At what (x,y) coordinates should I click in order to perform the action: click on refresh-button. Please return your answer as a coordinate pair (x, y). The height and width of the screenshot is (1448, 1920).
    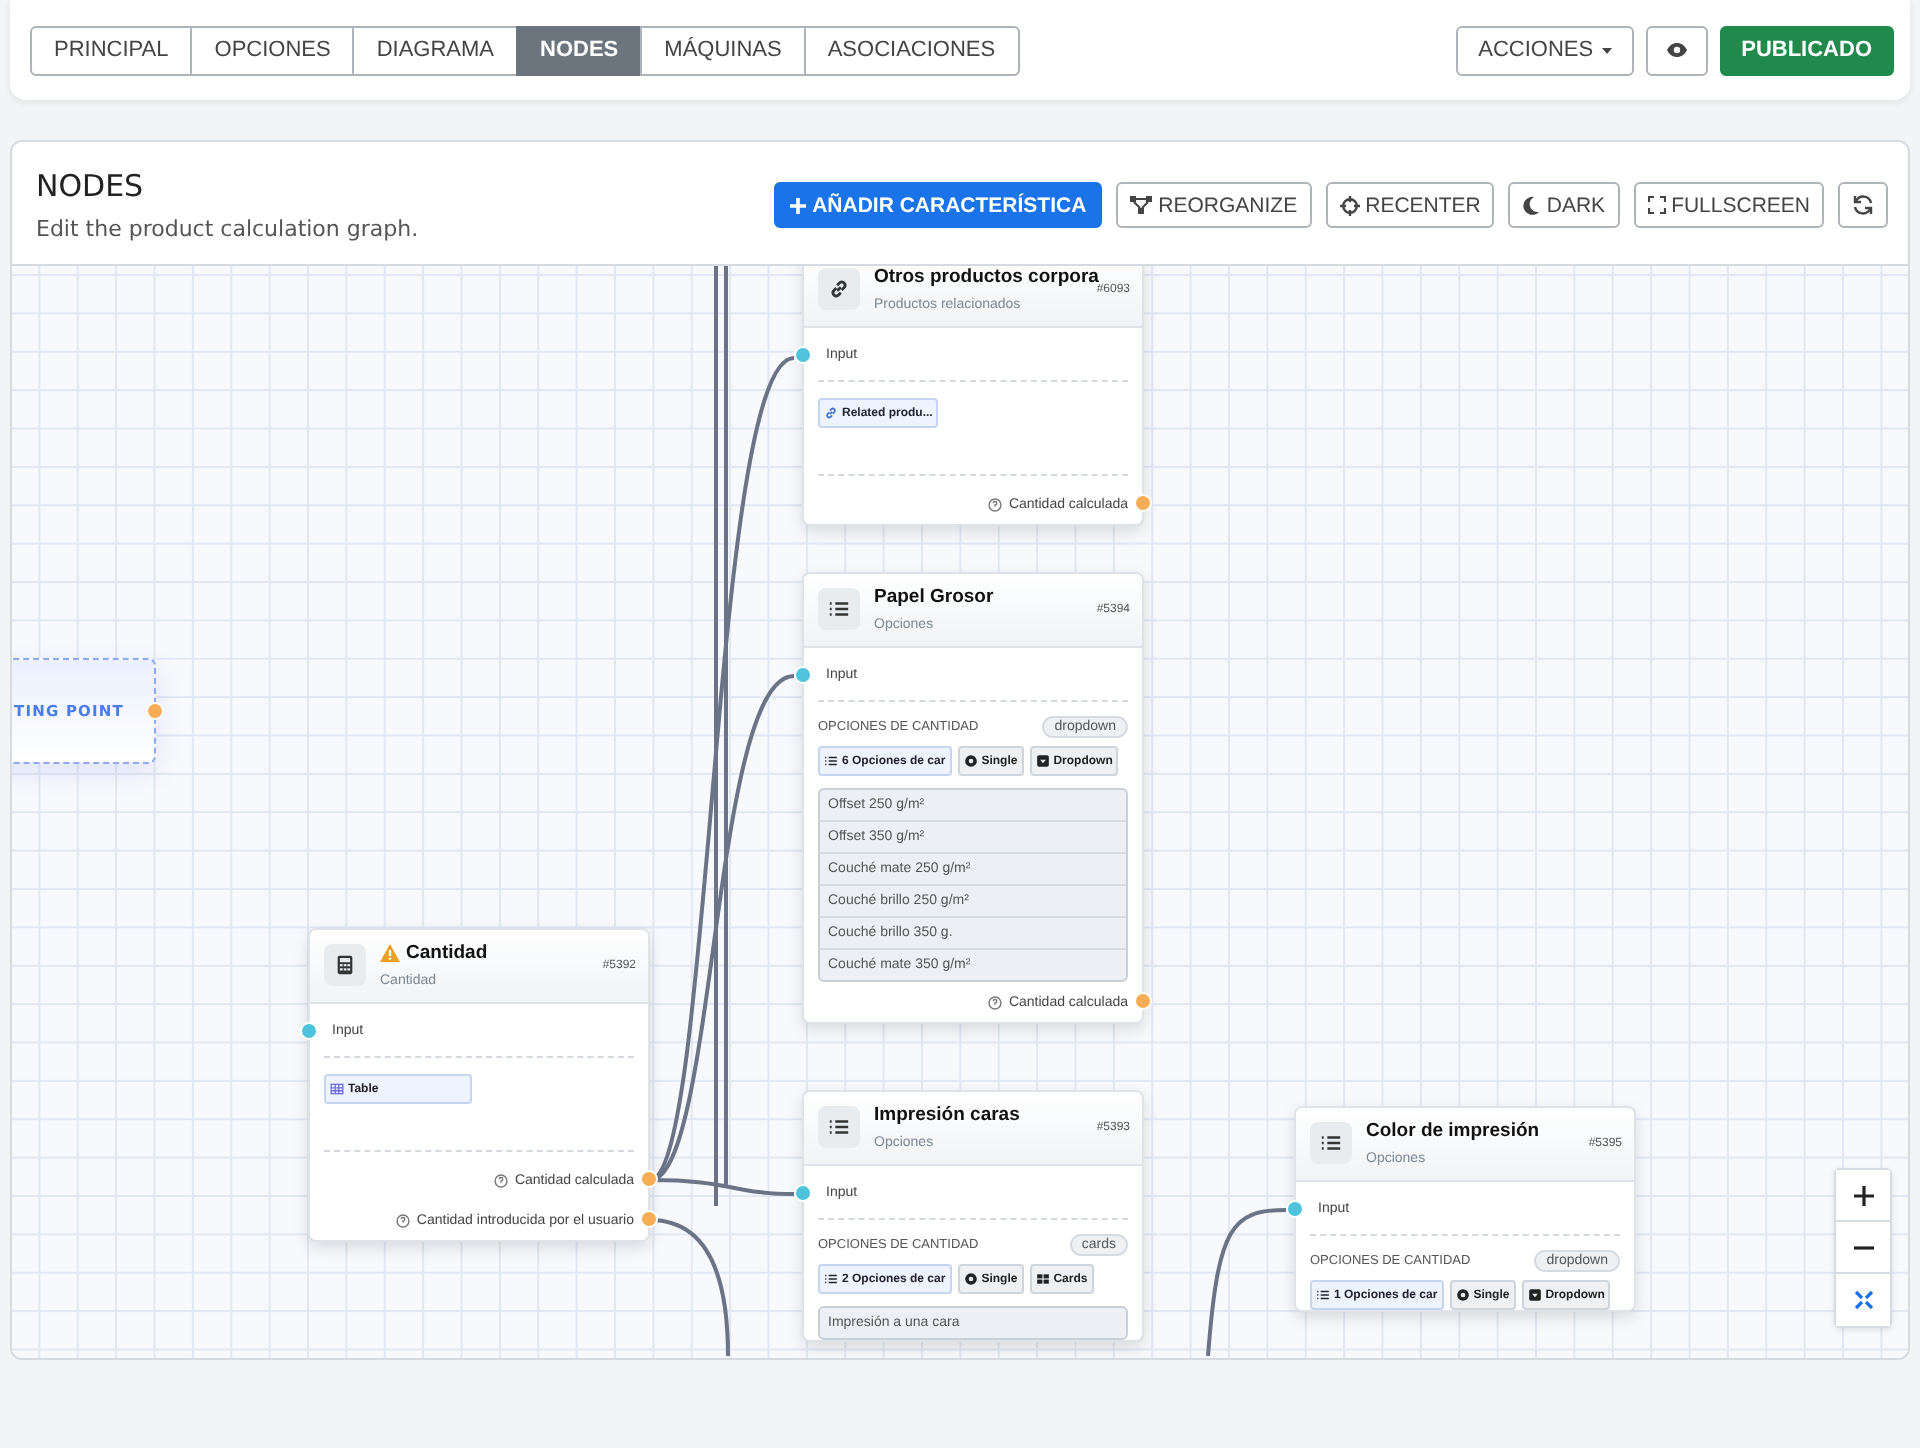
    Looking at the image, I should click on (1863, 205).